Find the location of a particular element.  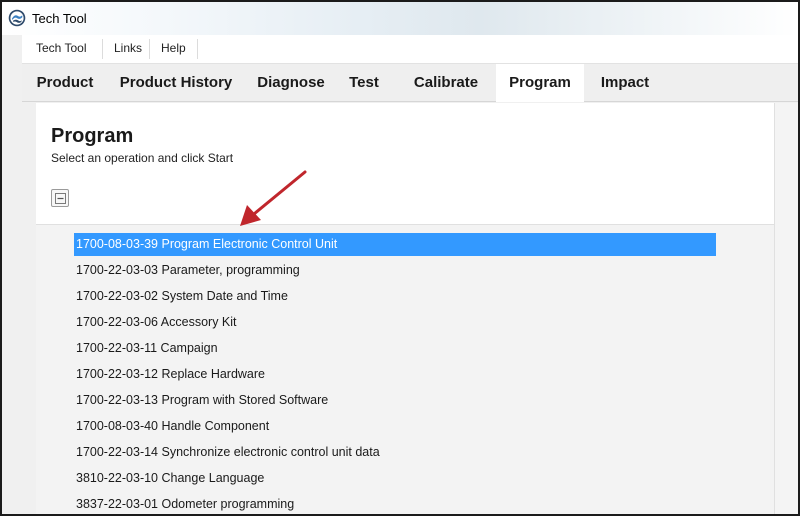

tab-program: Program is located at coordinates (540, 83).